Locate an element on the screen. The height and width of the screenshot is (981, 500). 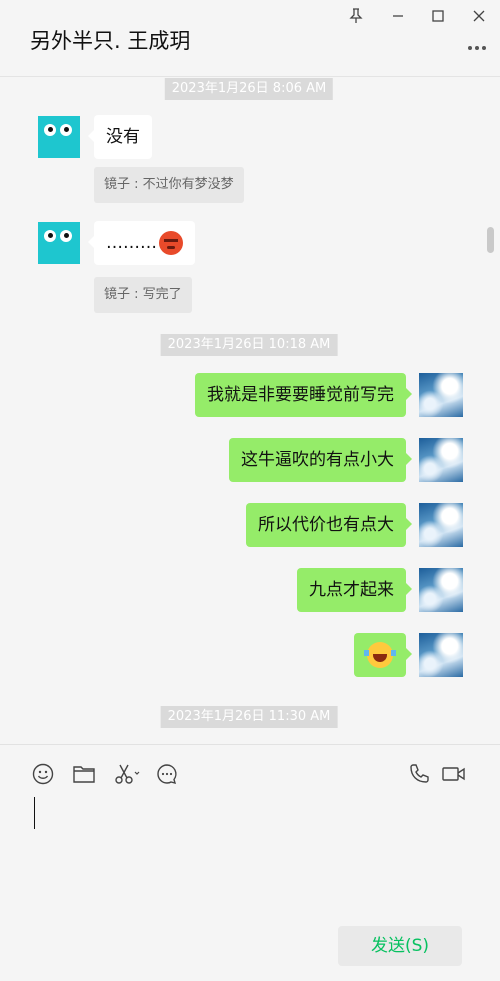
scissors-icon is located at coordinates (127, 774).